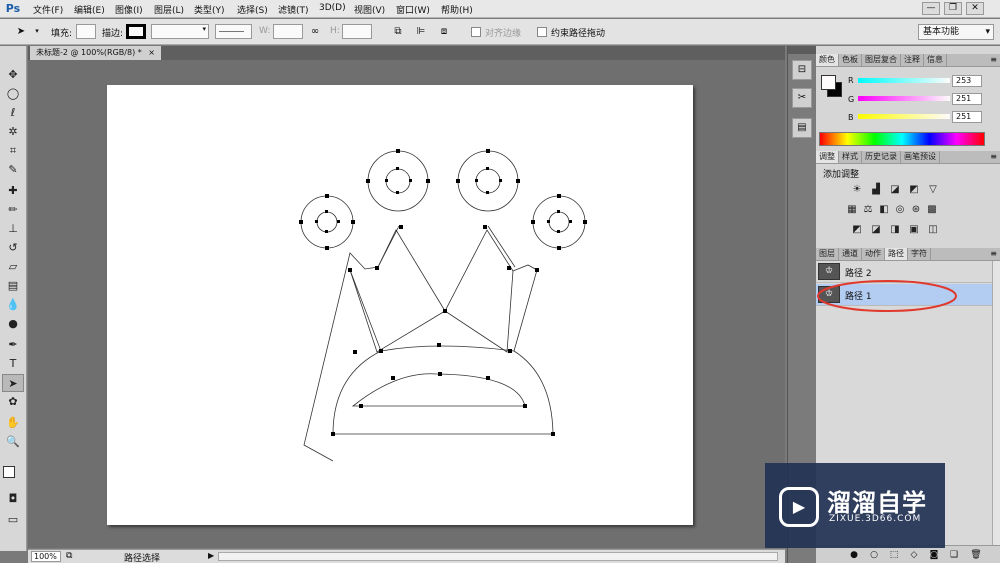  What do you see at coordinates (498, 556) in the screenshot?
I see `horizontal-scrollbar` at bounding box center [498, 556].